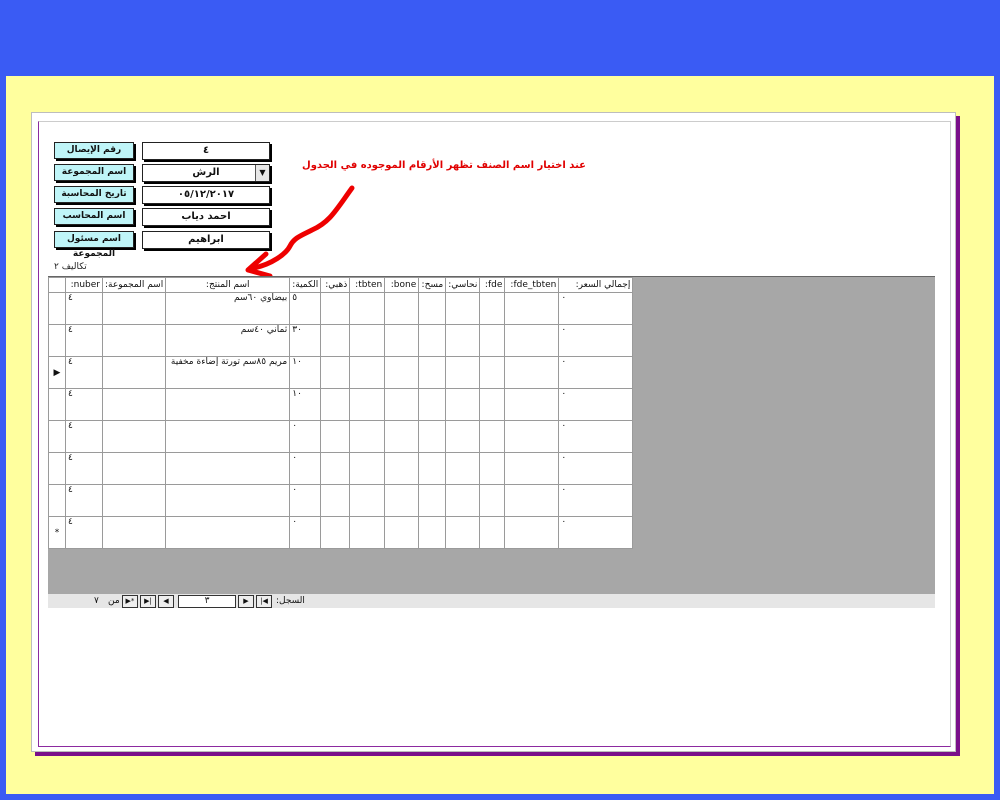 Image resolution: width=1000 pixels, height=800 pixels. Describe the element at coordinates (264, 601) in the screenshot. I see `first-record-icon: |◀` at that location.